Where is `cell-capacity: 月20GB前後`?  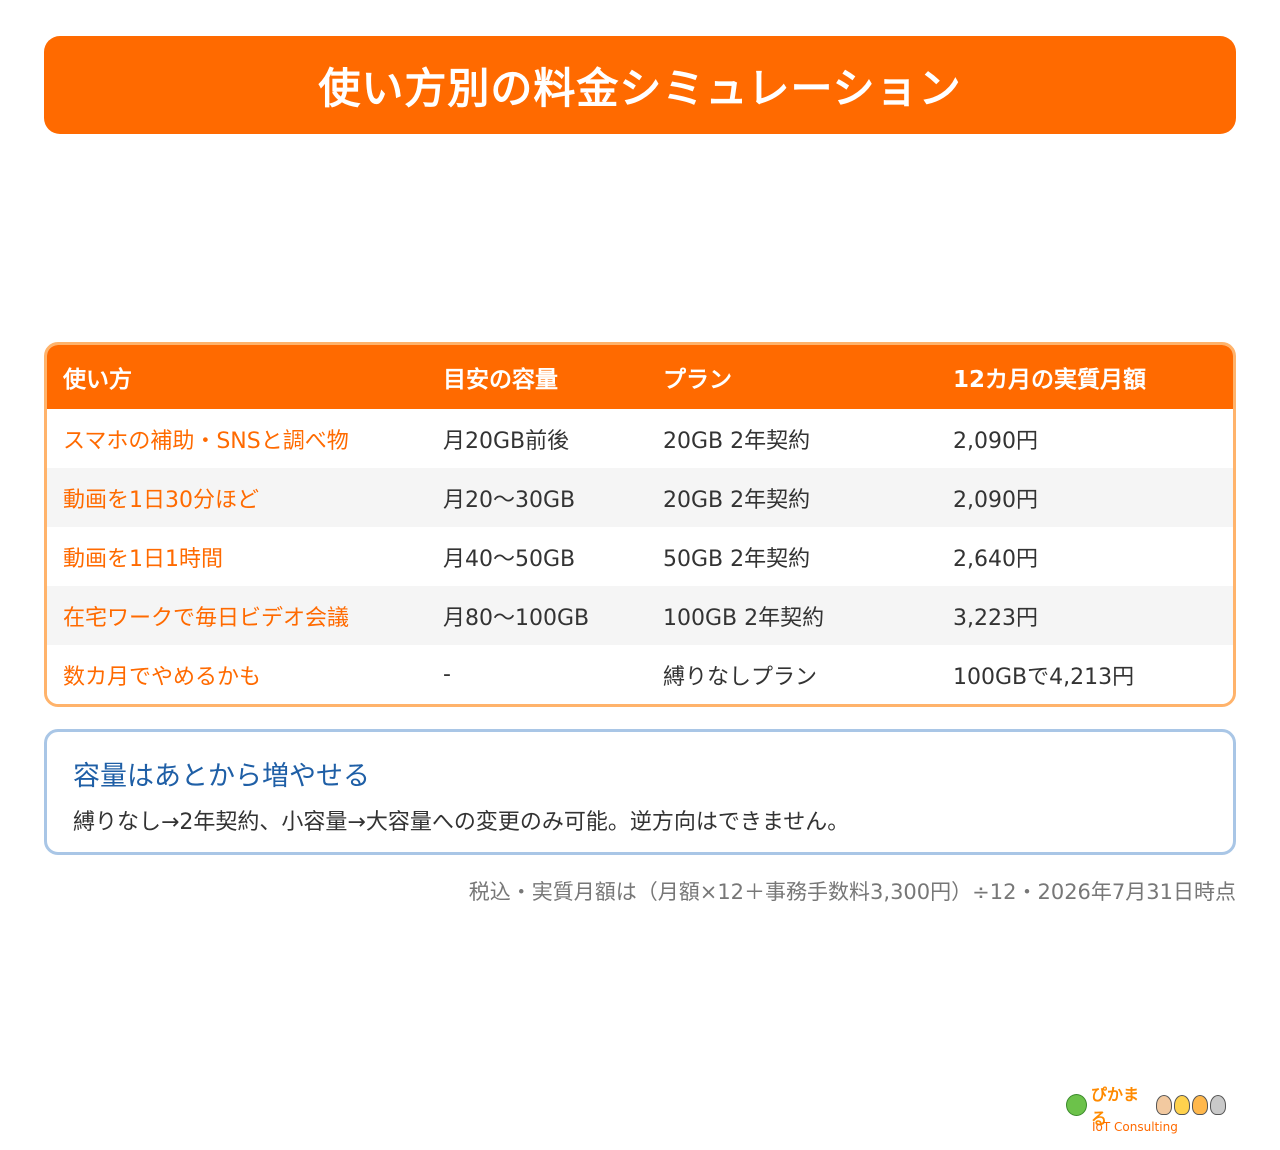
cell-capacity: 月20GB前後 is located at coordinates (506, 441).